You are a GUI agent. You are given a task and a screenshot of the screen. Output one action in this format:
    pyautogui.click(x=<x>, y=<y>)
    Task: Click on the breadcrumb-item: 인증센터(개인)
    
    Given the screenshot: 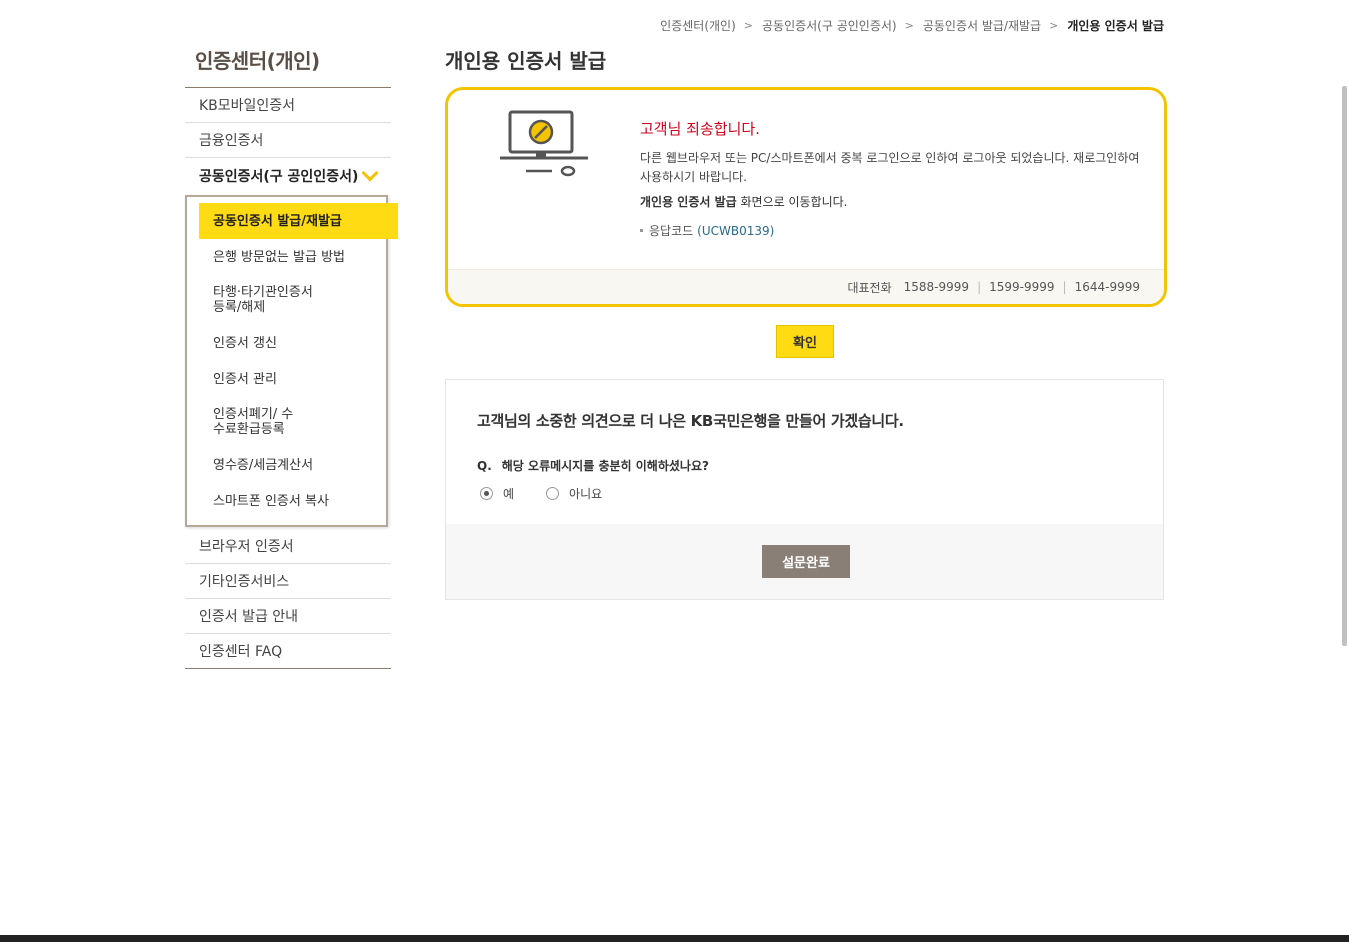 What is the action you would take?
    pyautogui.click(x=698, y=25)
    